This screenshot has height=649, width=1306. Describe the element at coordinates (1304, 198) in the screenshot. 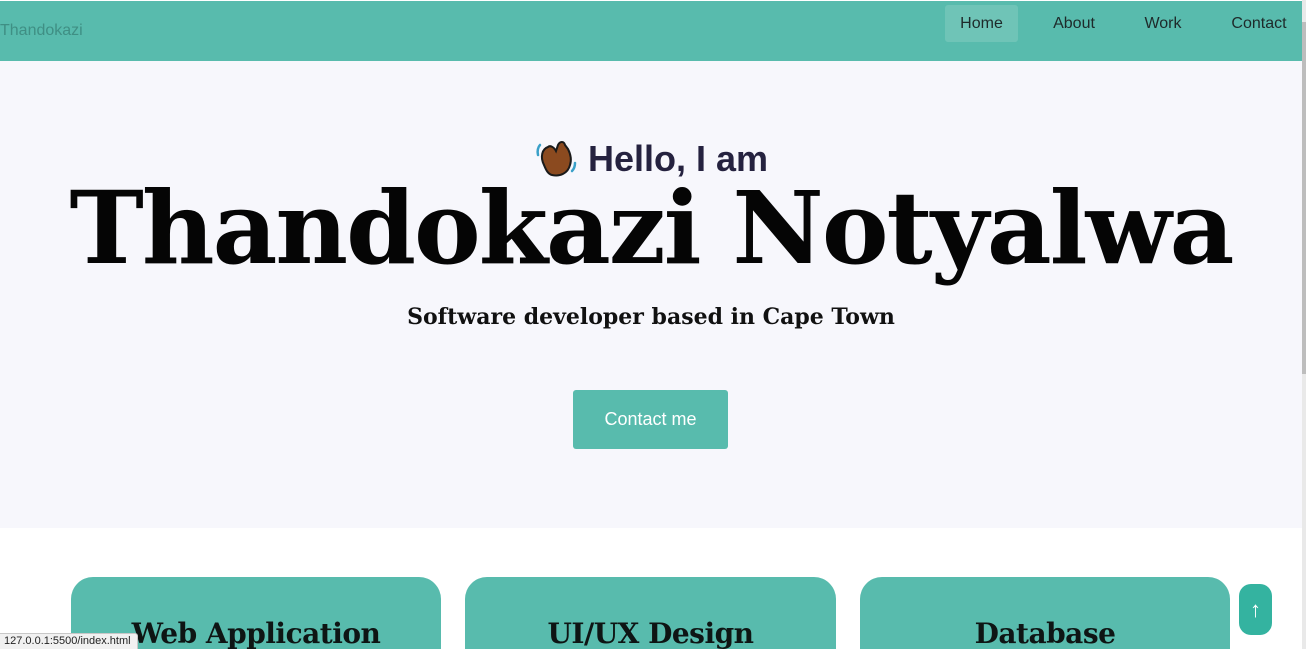

I see `scrollbar-thumb` at that location.